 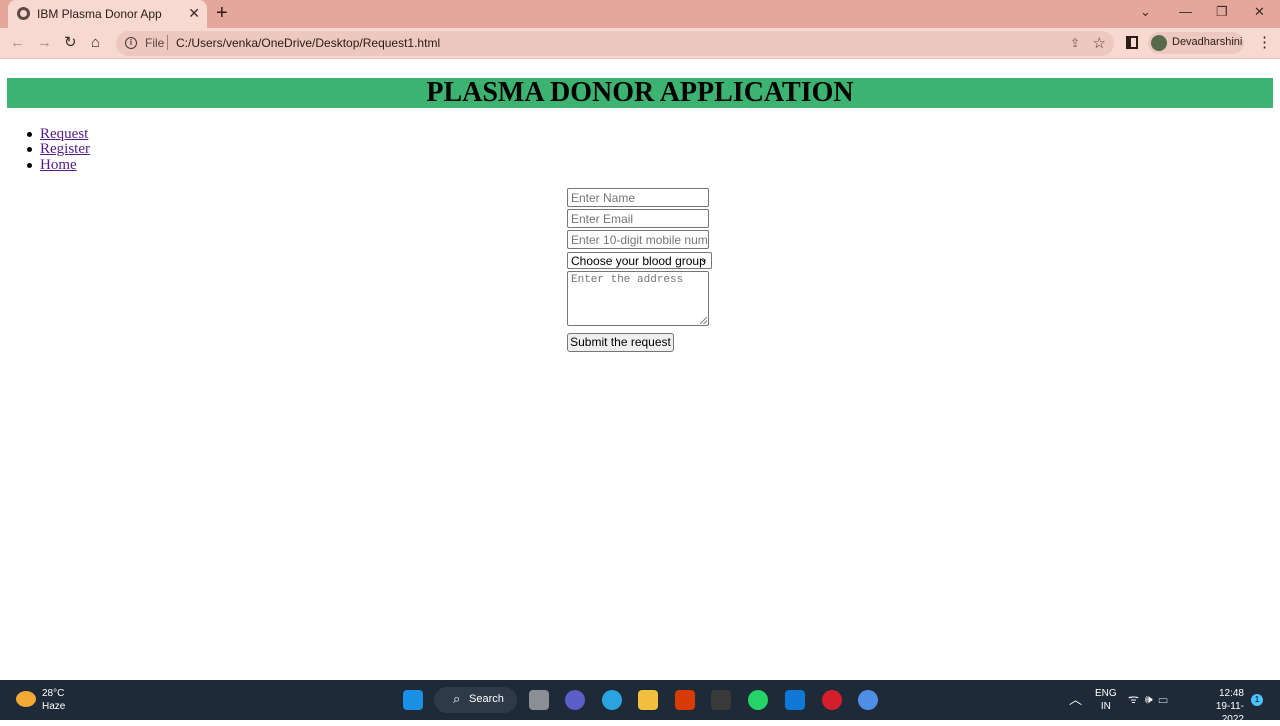 What do you see at coordinates (832, 700) in the screenshot?
I see `opera-icon` at bounding box center [832, 700].